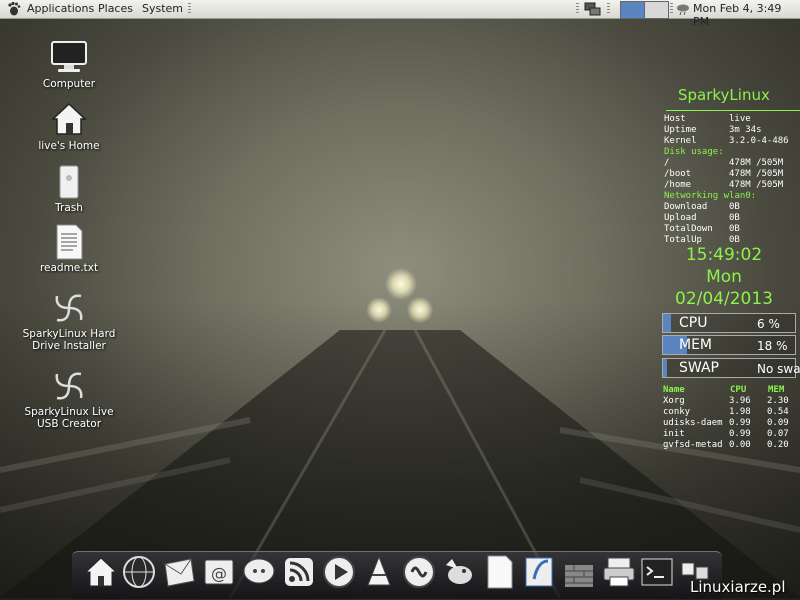 Image resolution: width=800 pixels, height=600 pixels. I want to click on firewall-icon, so click(579, 572).